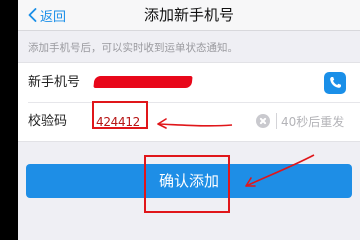 The height and width of the screenshot is (240, 360). Describe the element at coordinates (312, 122) in the screenshot. I see `resend-button: 40秒后重发` at that location.